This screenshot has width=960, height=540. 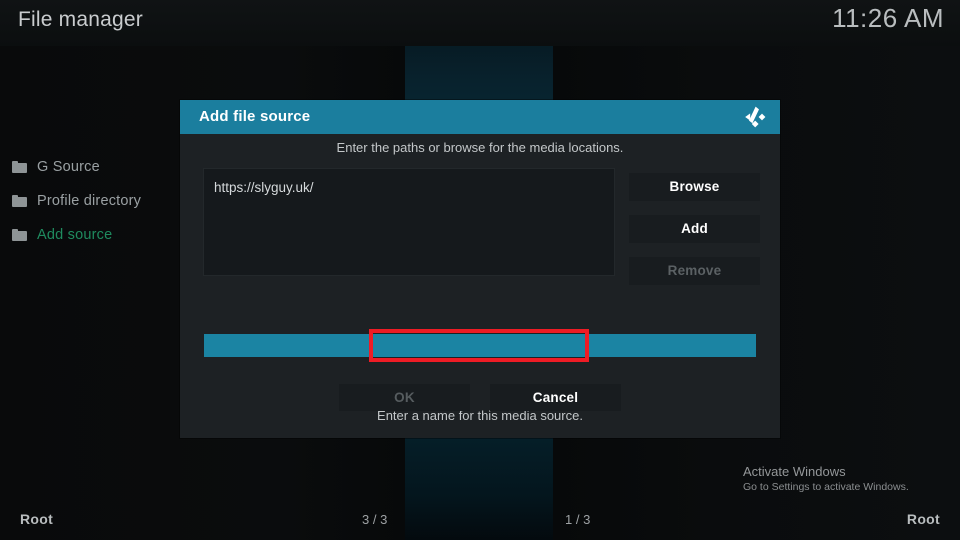 What do you see at coordinates (578, 519) in the screenshot?
I see `status-right-count: 1 / 3` at bounding box center [578, 519].